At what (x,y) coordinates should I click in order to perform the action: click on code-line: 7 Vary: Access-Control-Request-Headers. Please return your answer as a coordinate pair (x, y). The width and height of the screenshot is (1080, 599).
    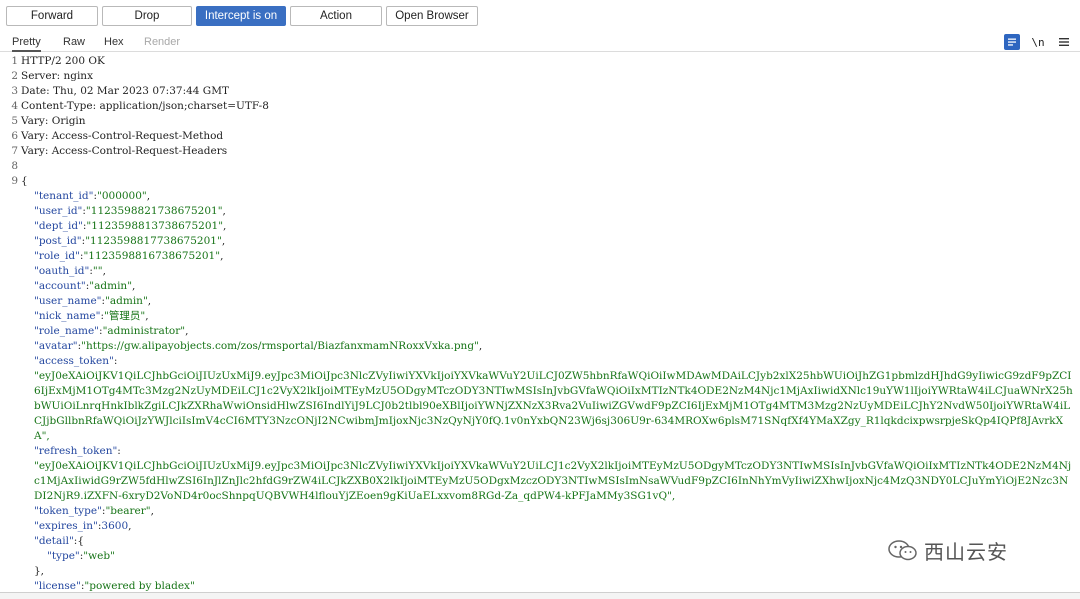
    Looking at the image, I should click on (540, 151).